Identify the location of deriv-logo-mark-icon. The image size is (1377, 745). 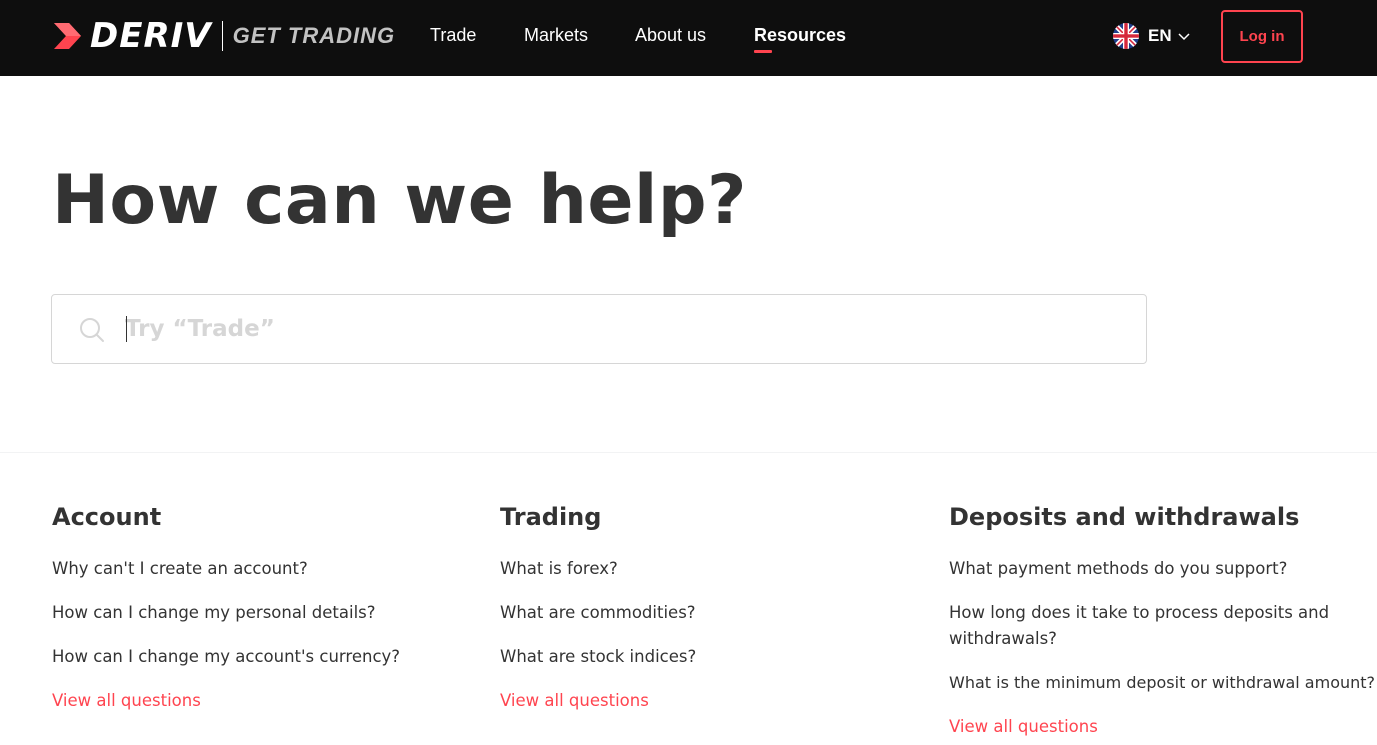
(67, 36).